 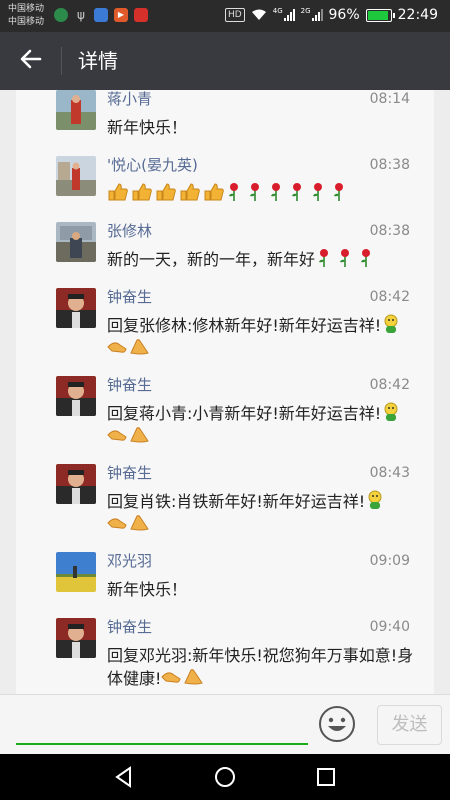 I want to click on status-right: HD 4G 2G 96% 22:49, so click(x=331, y=15).